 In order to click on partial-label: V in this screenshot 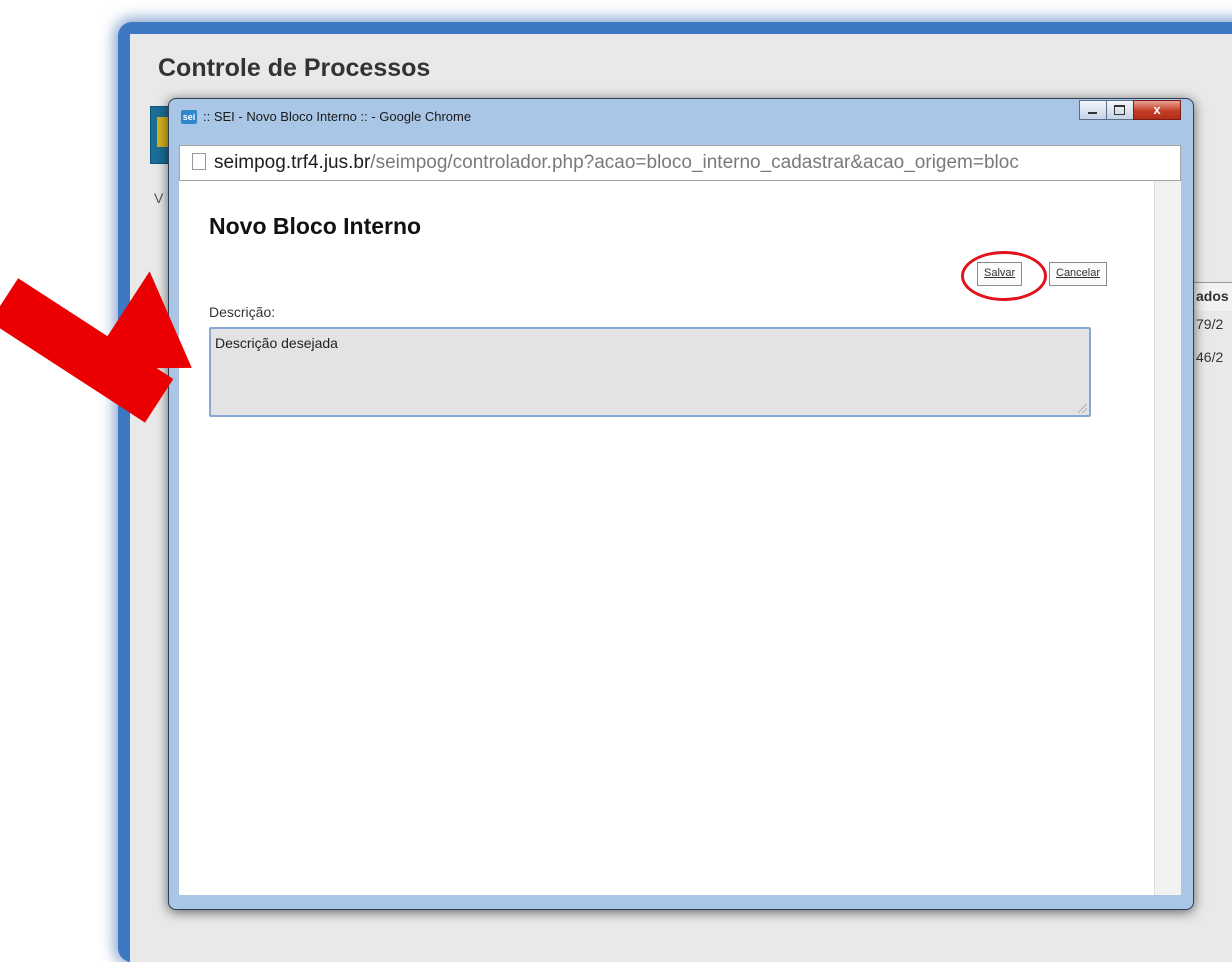, I will do `click(159, 198)`.